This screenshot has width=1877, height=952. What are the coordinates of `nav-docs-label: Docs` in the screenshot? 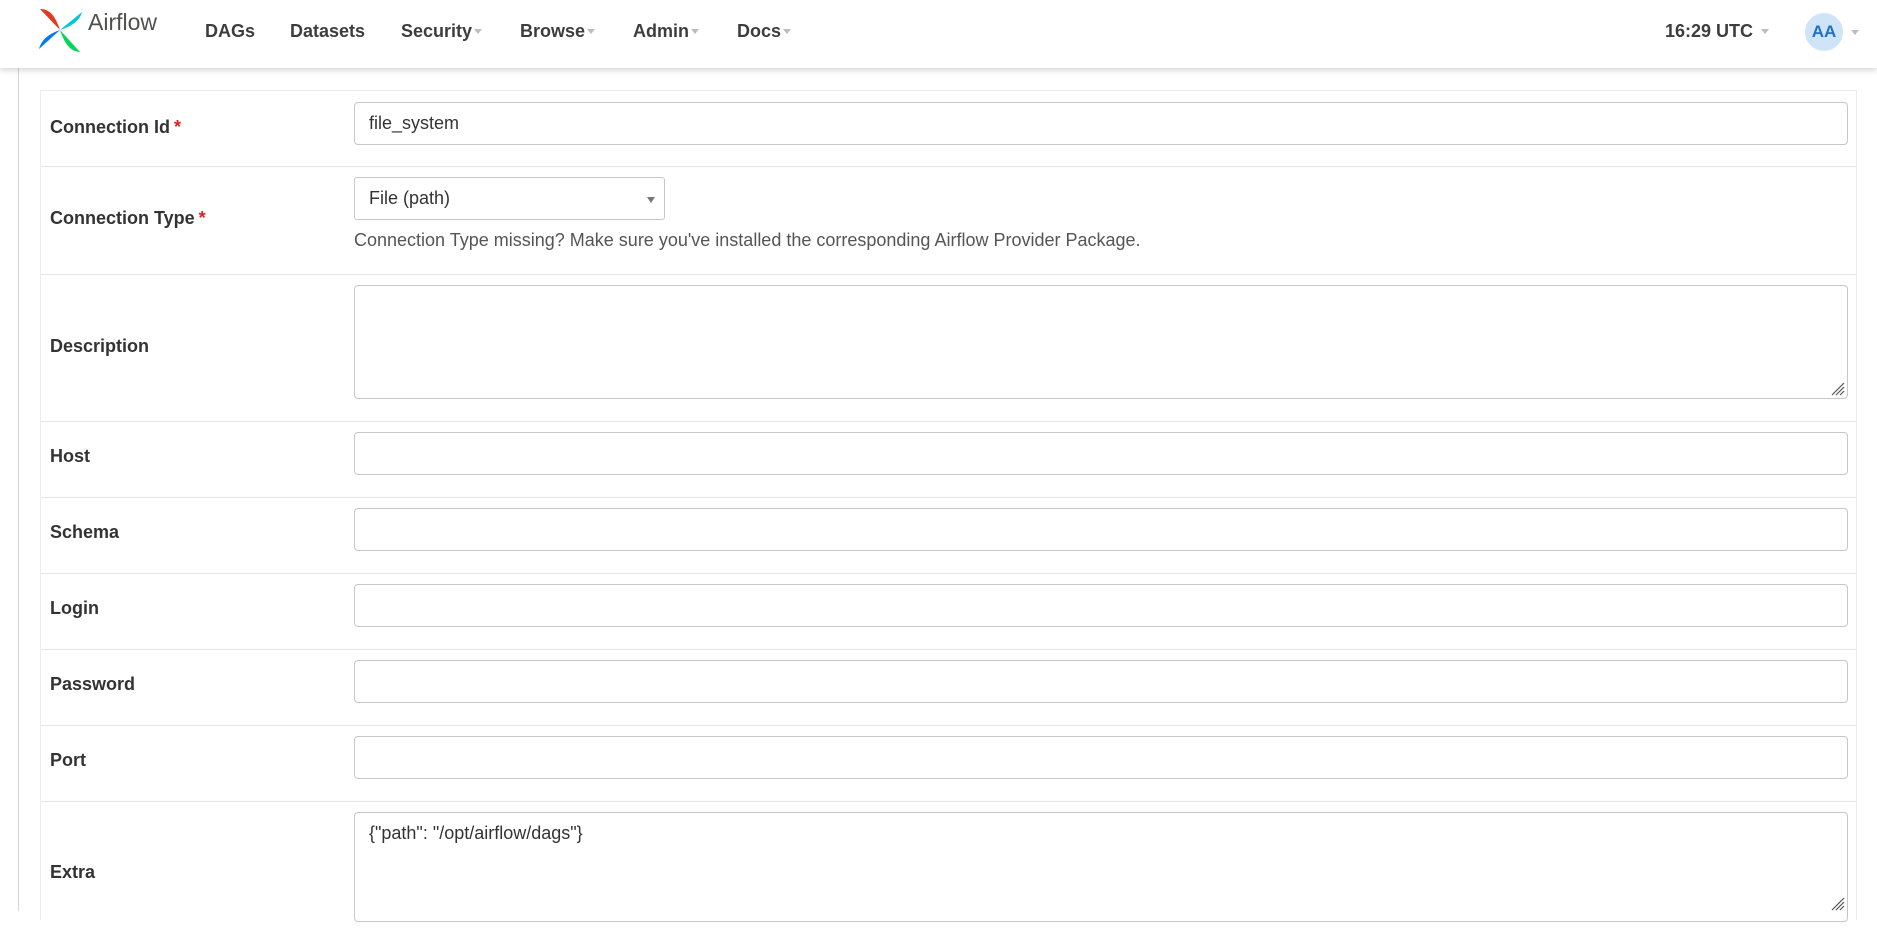 It's located at (759, 31).